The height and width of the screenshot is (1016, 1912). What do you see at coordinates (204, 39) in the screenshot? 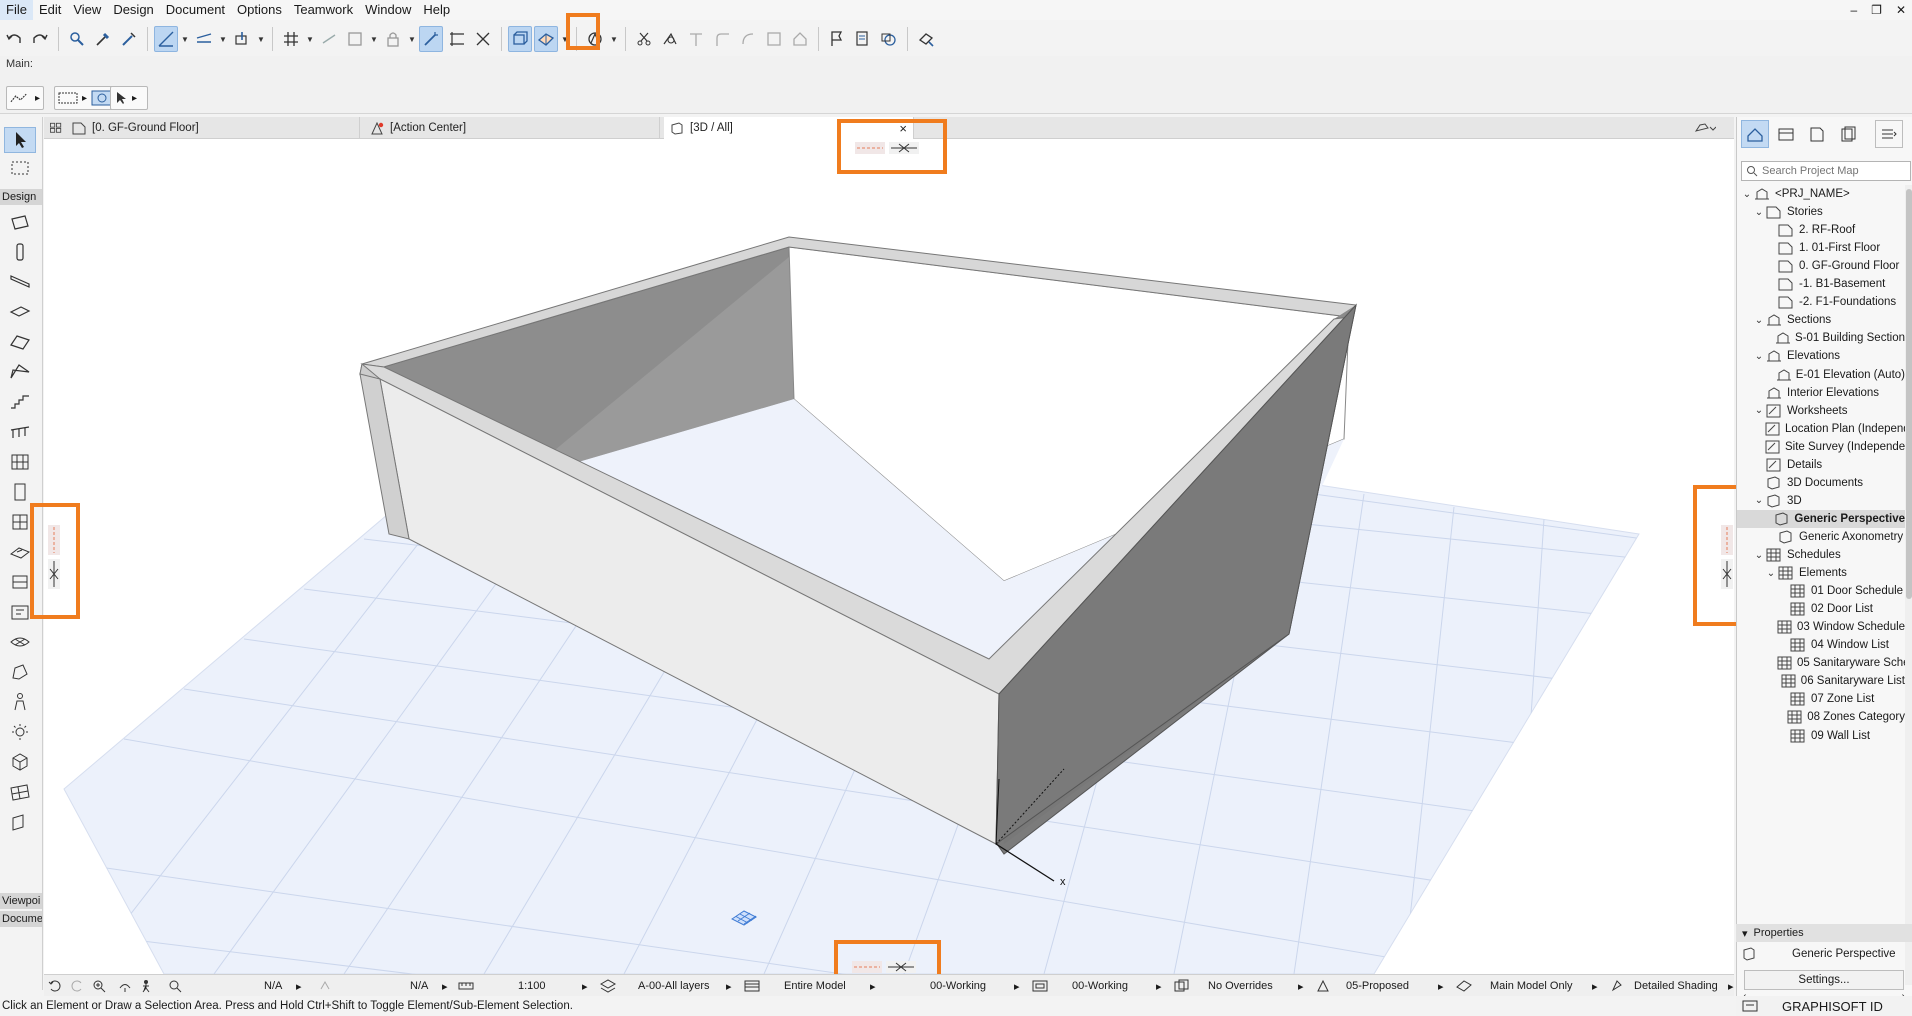
I see `snap-guides-icon` at bounding box center [204, 39].